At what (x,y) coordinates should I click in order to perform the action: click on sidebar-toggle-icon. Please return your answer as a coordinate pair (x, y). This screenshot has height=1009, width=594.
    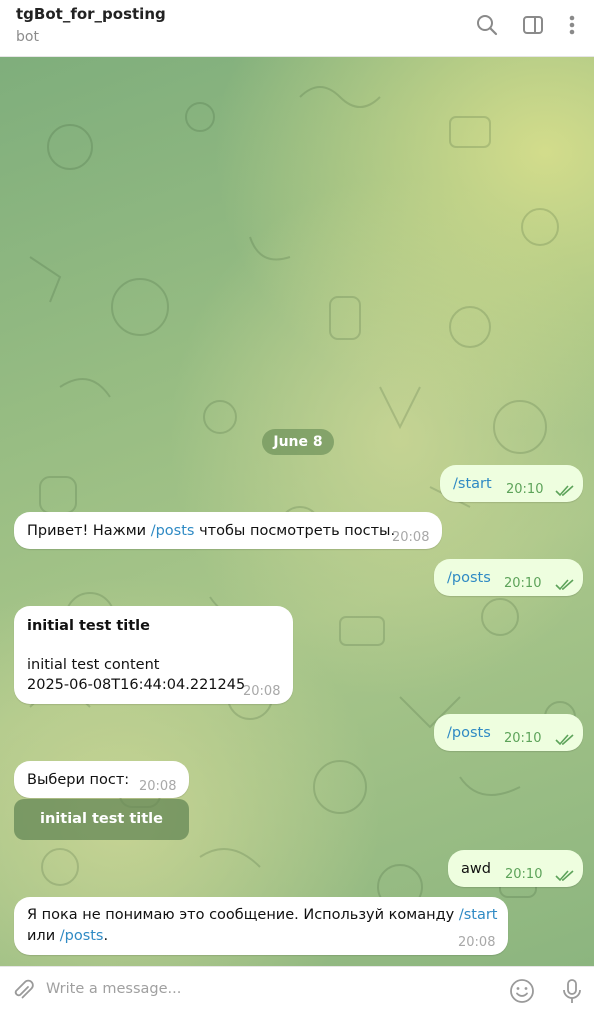
    Looking at the image, I should click on (533, 25).